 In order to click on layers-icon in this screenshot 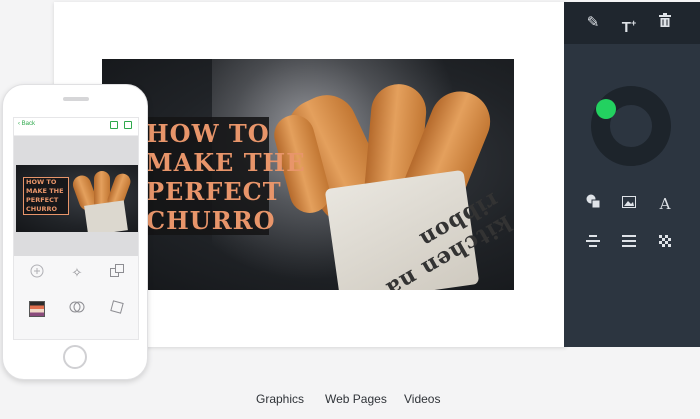, I will do `click(117, 273)`.